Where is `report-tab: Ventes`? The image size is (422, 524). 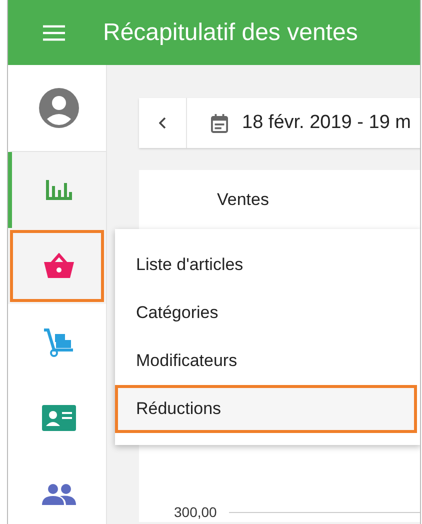 report-tab: Ventes is located at coordinates (243, 200).